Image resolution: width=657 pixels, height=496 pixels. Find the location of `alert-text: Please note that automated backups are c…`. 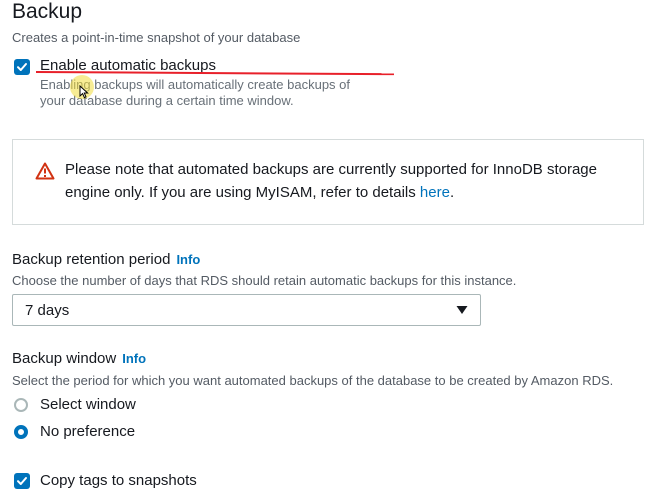

alert-text: Please note that automated backups are c… is located at coordinates (331, 181).